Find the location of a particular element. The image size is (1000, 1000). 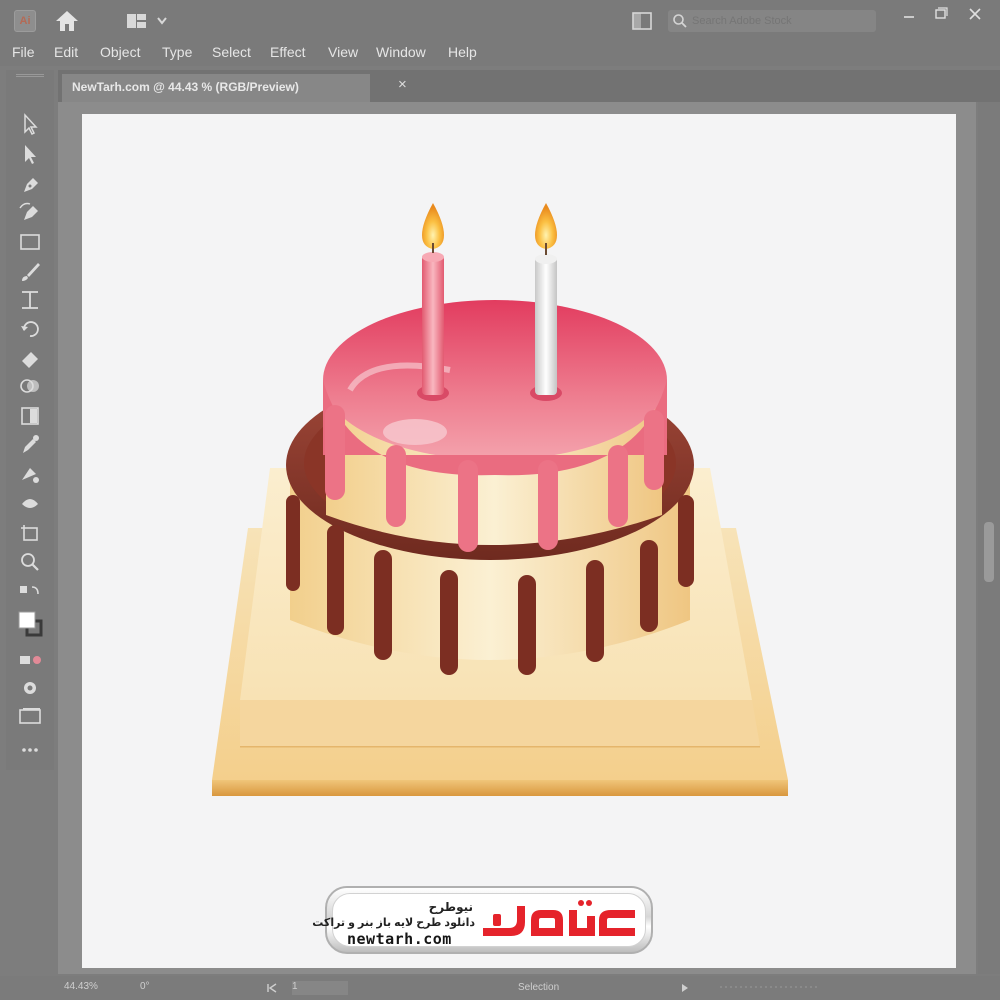

width-tool-icon is located at coordinates (30, 300).